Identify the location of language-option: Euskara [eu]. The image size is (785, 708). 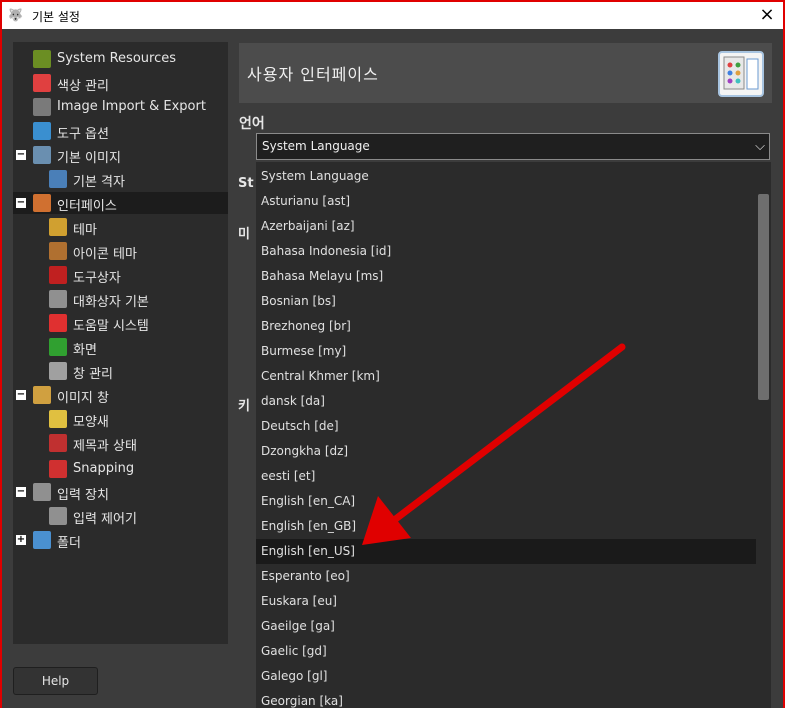
(506, 601).